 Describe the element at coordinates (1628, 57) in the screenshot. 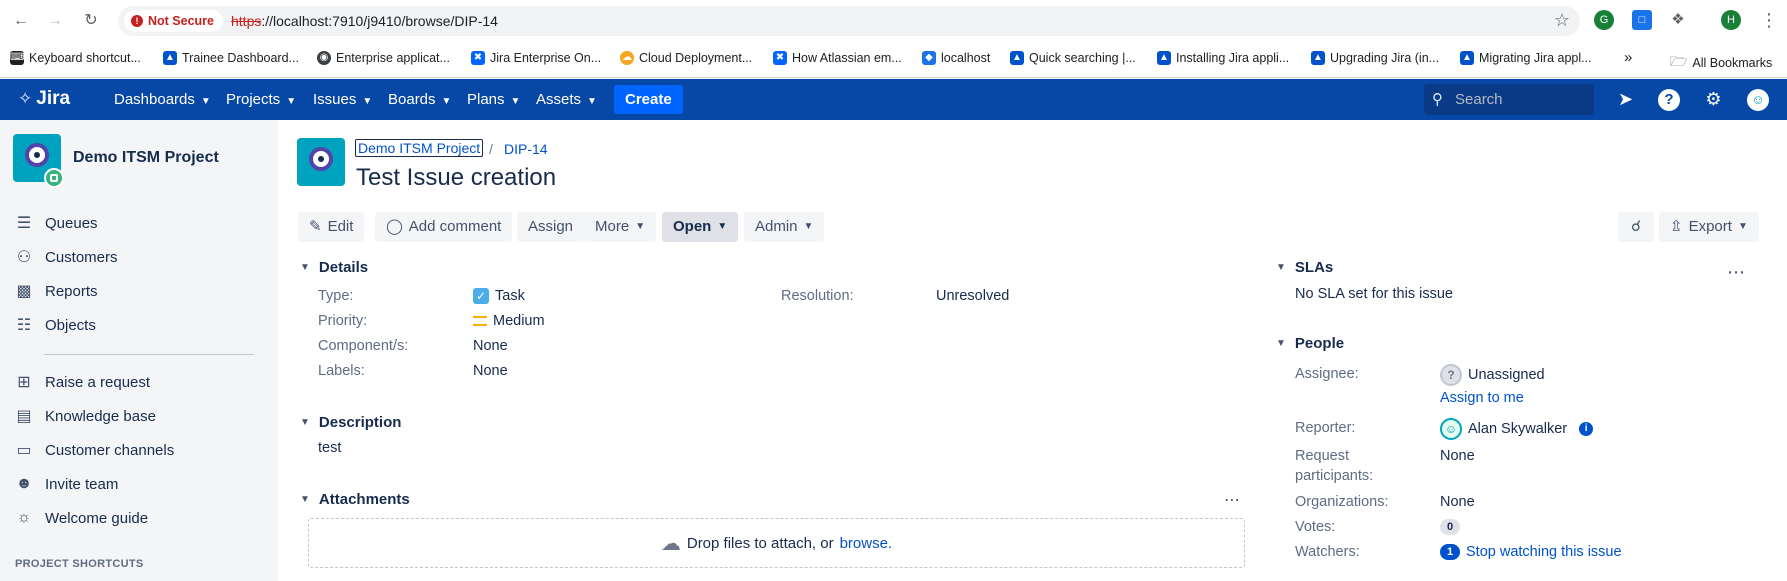

I see `more-bookmarks-icon: »` at that location.